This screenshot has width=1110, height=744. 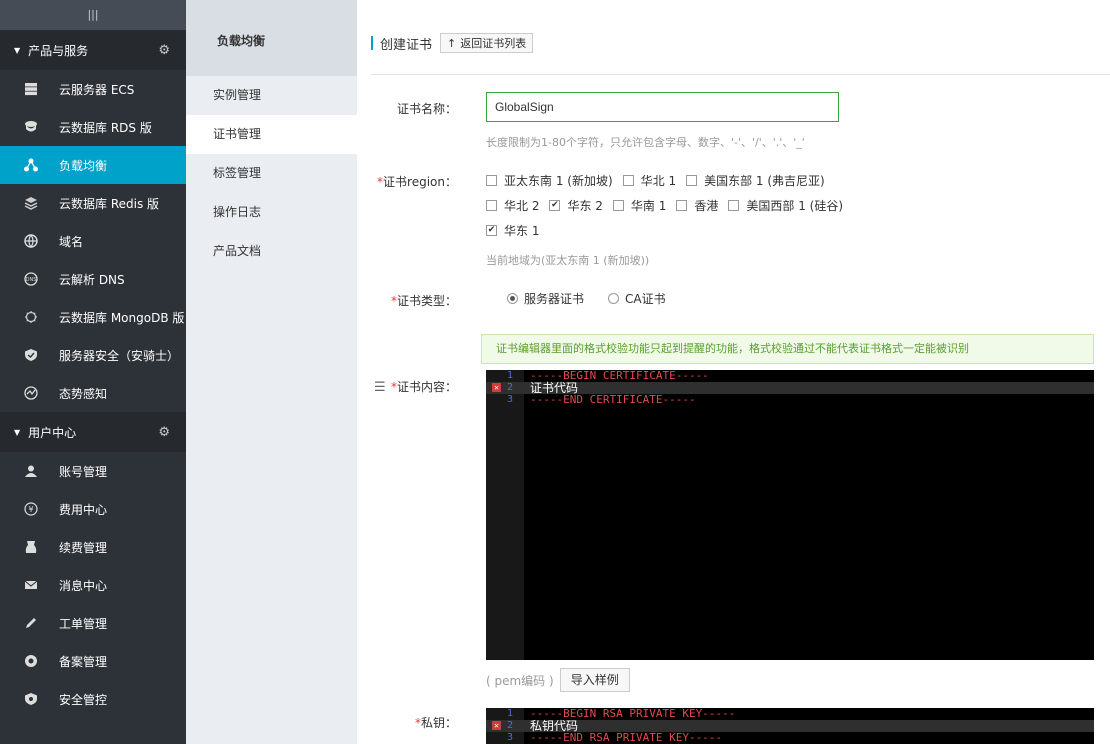 What do you see at coordinates (639, 205) in the screenshot?
I see `region-checkbox-cn-south-1: 华南 1` at bounding box center [639, 205].